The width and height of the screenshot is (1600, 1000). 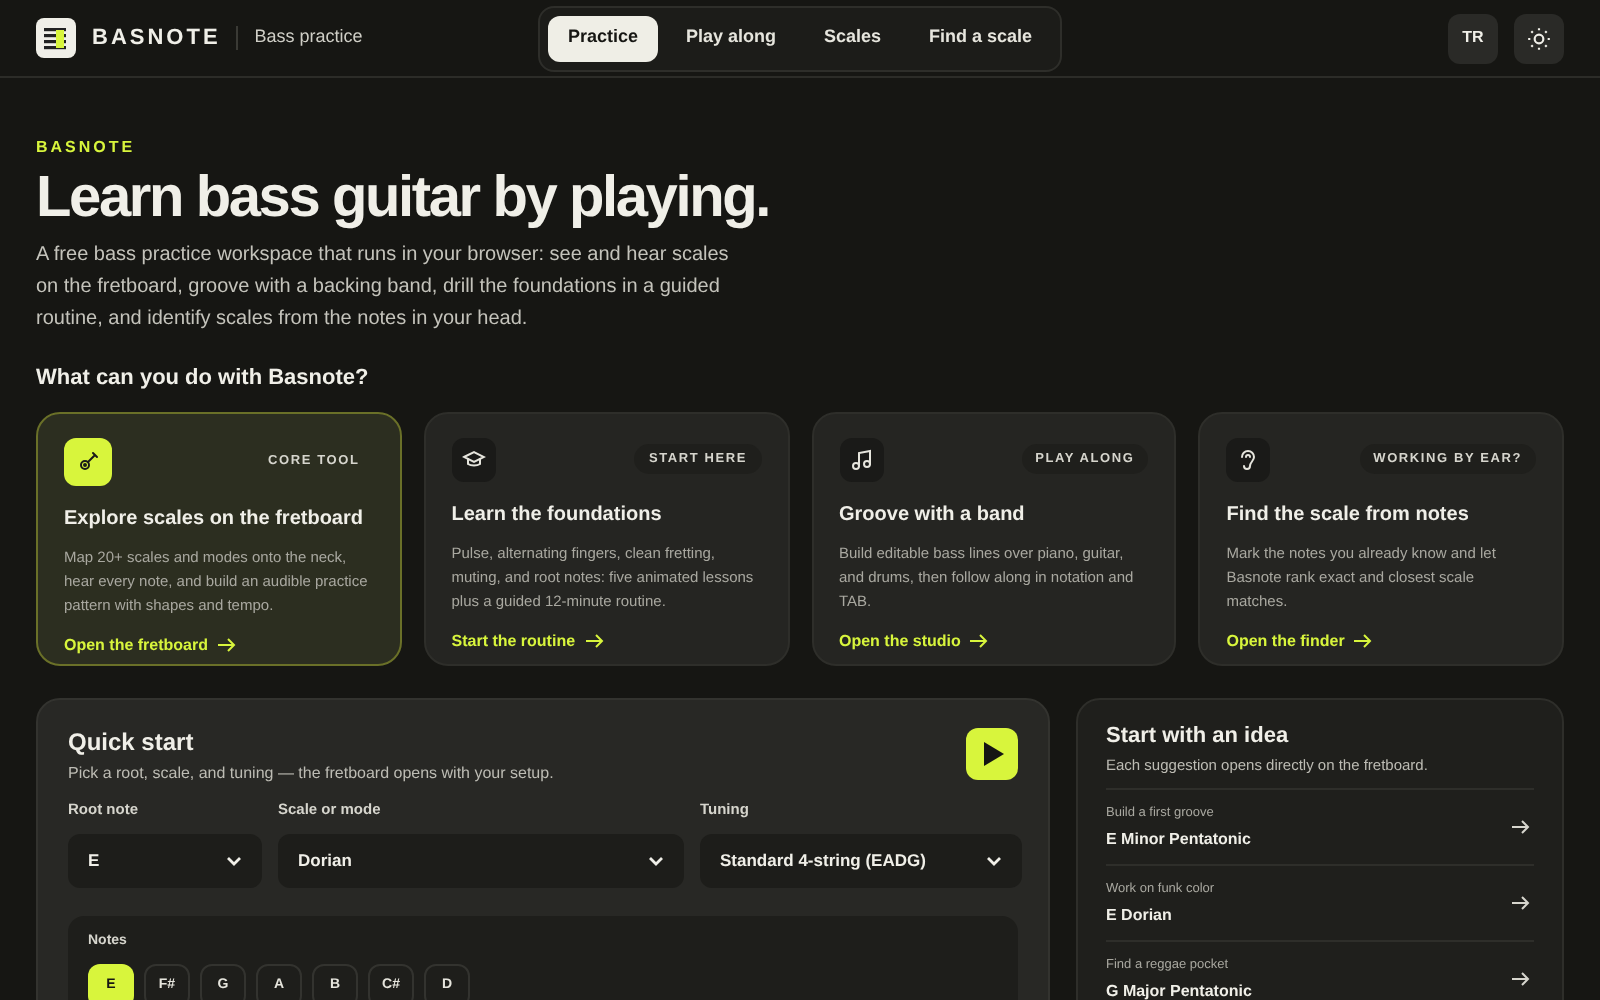 I want to click on idea-title: E Minor Pentatonic, so click(x=1178, y=839).